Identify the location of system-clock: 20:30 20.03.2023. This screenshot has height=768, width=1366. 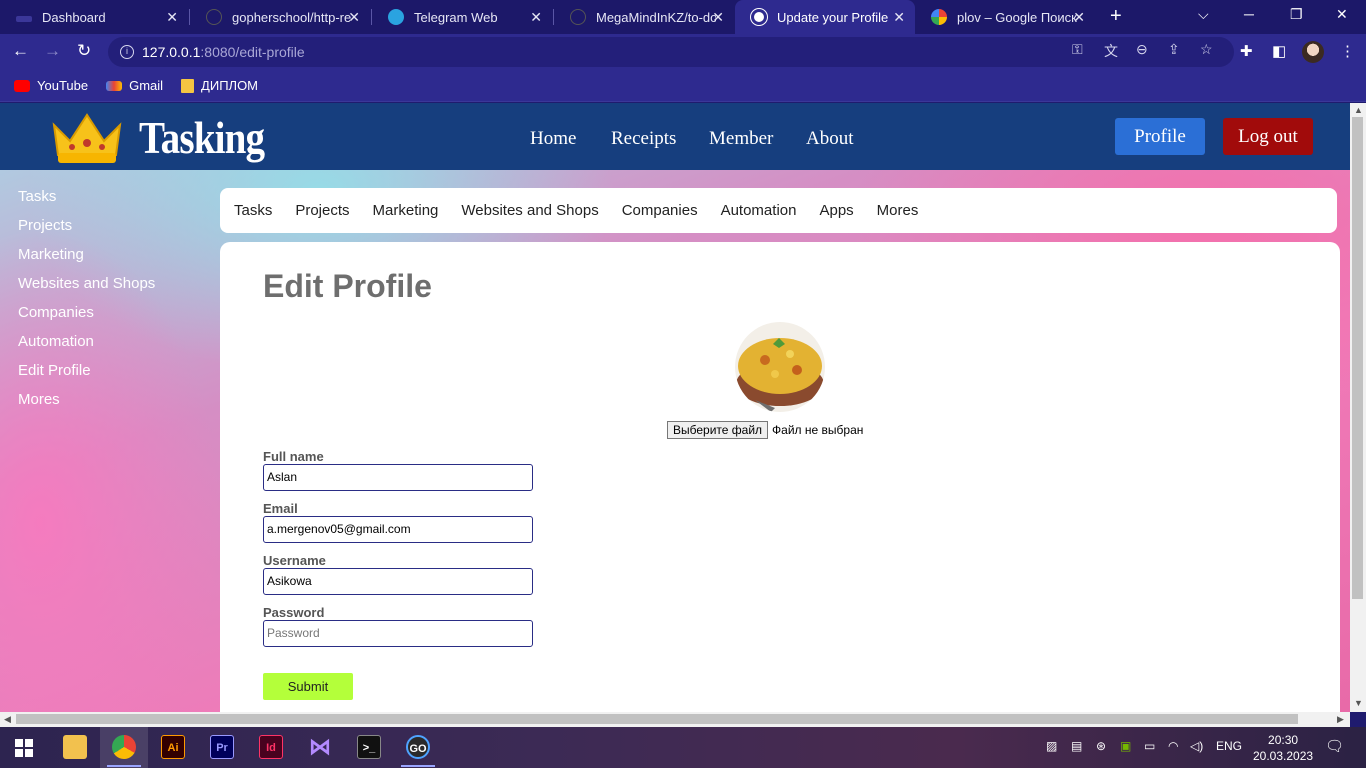
(1283, 748).